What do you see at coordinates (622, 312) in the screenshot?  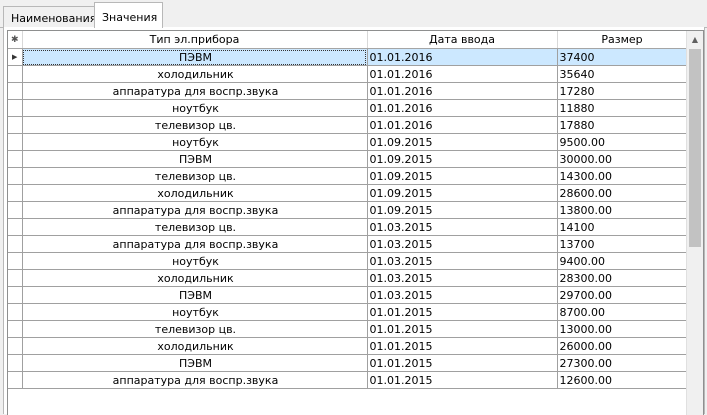 I see `cell-size: 8700.00` at bounding box center [622, 312].